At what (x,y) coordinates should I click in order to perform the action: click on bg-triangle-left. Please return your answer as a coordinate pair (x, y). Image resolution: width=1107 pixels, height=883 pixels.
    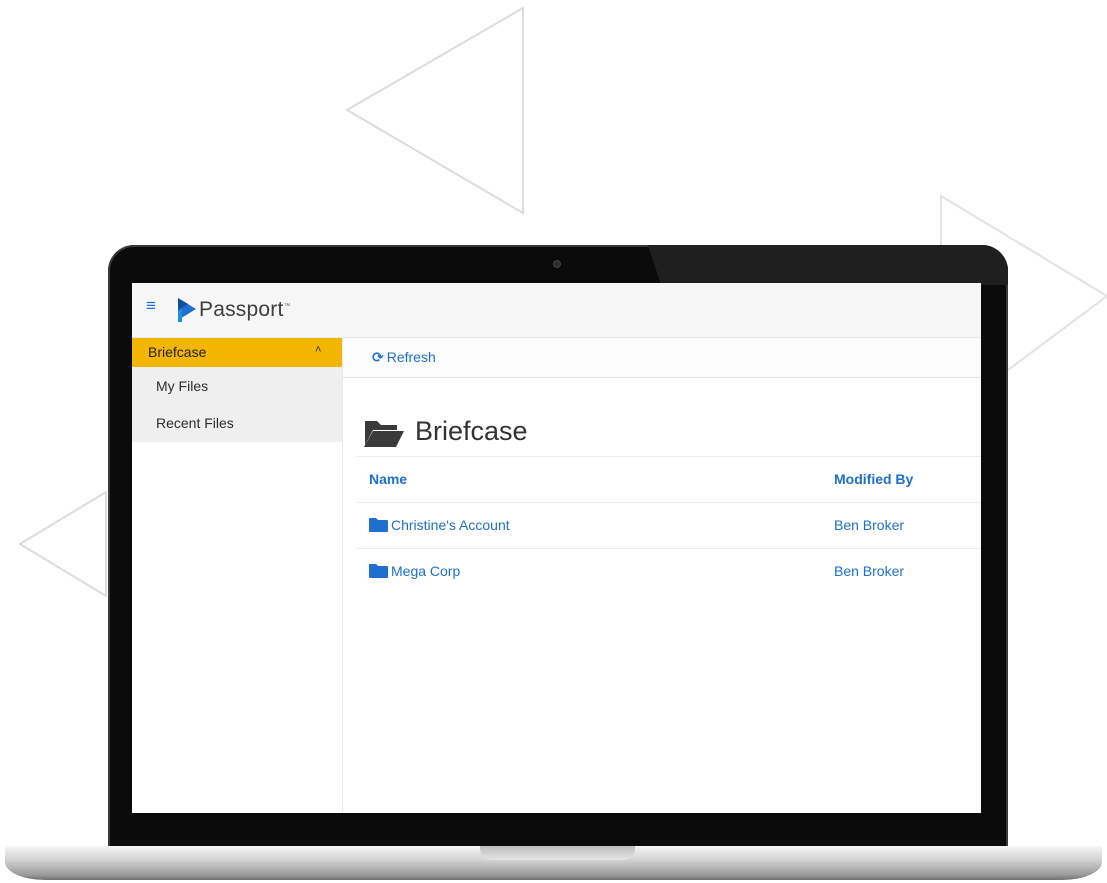
    Looking at the image, I should click on (62, 544).